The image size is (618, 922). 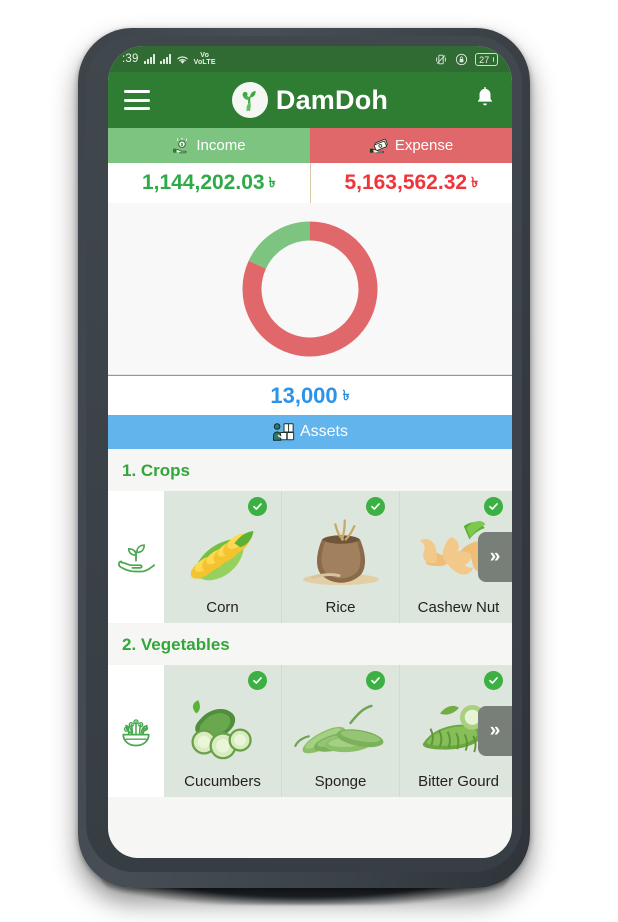 I want to click on category-item: Cucumbers, so click(x=223, y=731).